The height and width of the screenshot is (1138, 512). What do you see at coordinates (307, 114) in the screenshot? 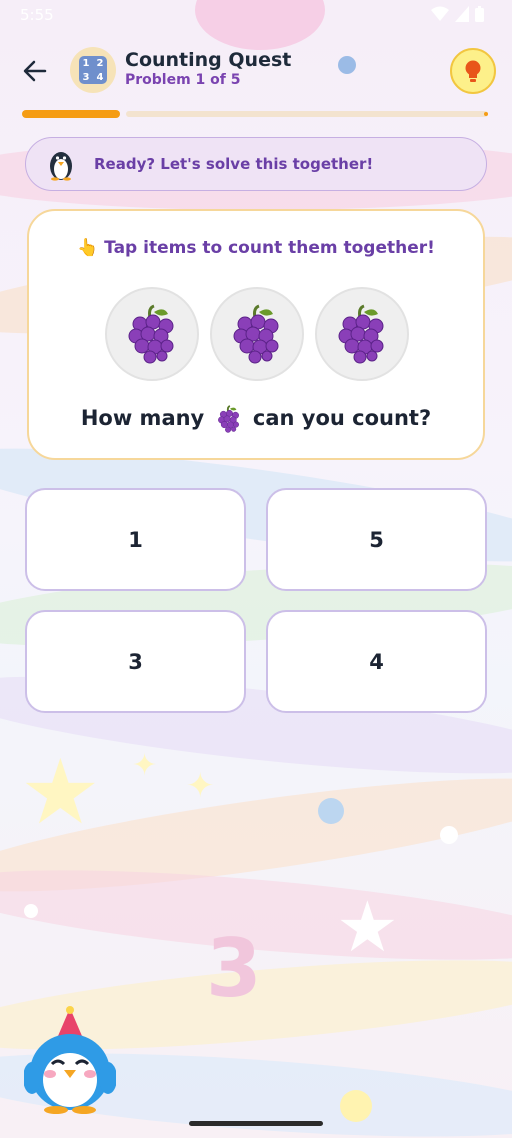
I see `progress-track` at bounding box center [307, 114].